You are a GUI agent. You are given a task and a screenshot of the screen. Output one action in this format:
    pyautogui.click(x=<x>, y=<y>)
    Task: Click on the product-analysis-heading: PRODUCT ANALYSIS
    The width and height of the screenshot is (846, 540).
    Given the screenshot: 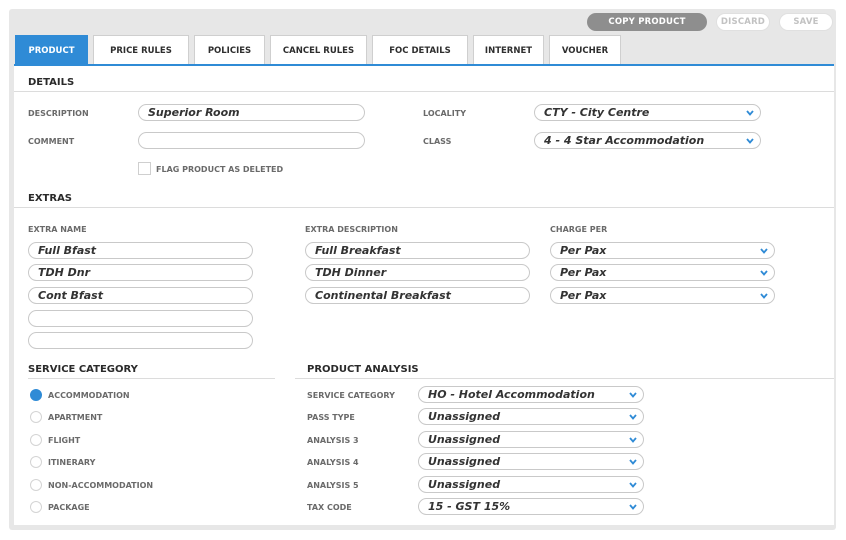 What is the action you would take?
    pyautogui.click(x=363, y=369)
    